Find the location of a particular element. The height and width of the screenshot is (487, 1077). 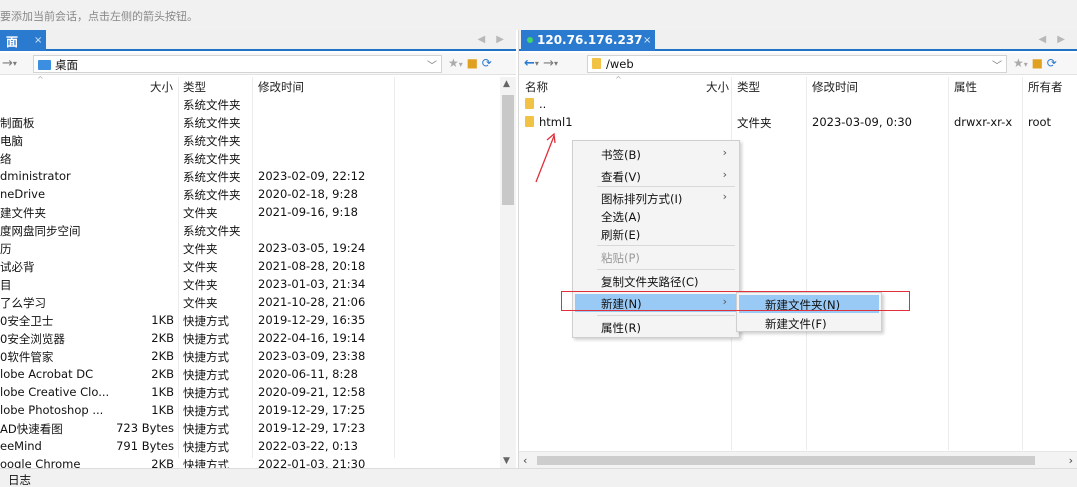

local-address-bar: →▾ 桌面 ﹀ ★▾ ■ ⟳ is located at coordinates (258, 64).